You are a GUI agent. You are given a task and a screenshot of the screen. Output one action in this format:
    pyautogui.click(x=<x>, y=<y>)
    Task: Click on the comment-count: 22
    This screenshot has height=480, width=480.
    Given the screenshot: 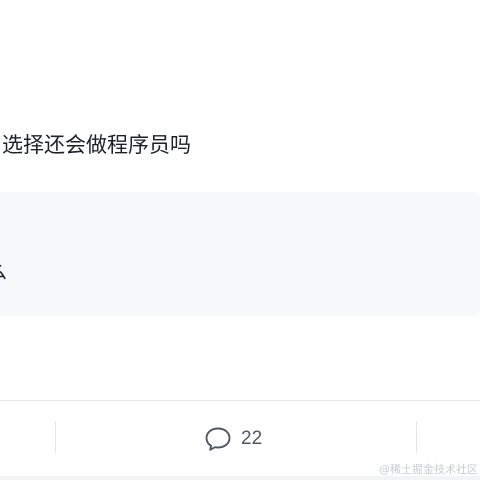 What is the action you would take?
    pyautogui.click(x=252, y=438)
    